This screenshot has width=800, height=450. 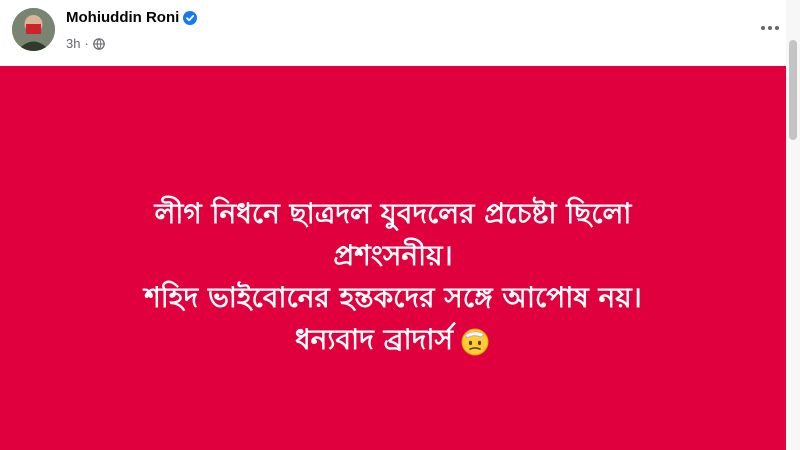 What do you see at coordinates (122, 17) in the screenshot?
I see `author-name: Mohiuddin Roni` at bounding box center [122, 17].